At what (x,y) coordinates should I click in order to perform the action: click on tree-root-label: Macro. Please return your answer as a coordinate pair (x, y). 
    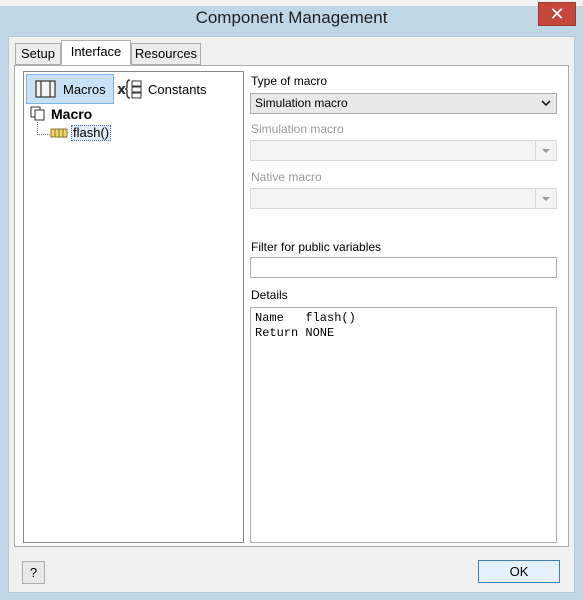
    Looking at the image, I should click on (72, 114).